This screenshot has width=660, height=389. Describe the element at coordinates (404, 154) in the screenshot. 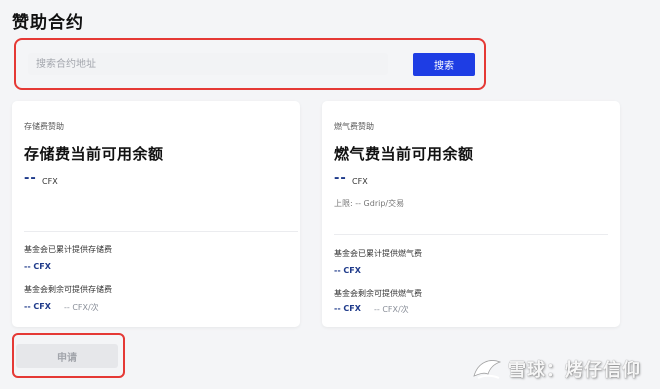

I see `card-title: 燃气费当前可用余额` at that location.